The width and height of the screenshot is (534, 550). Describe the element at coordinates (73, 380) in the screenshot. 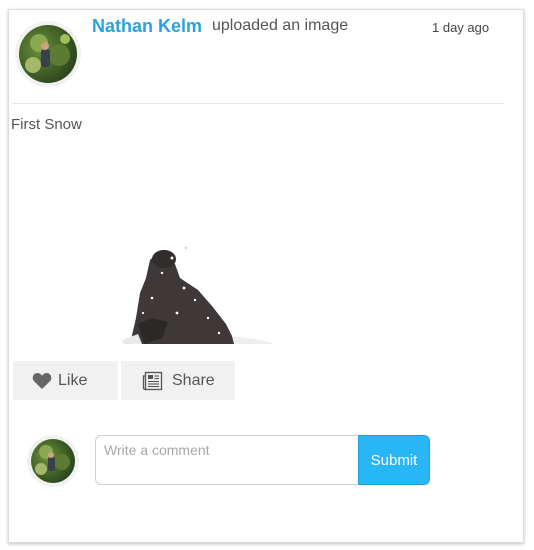

I see `like-label: Like` at that location.